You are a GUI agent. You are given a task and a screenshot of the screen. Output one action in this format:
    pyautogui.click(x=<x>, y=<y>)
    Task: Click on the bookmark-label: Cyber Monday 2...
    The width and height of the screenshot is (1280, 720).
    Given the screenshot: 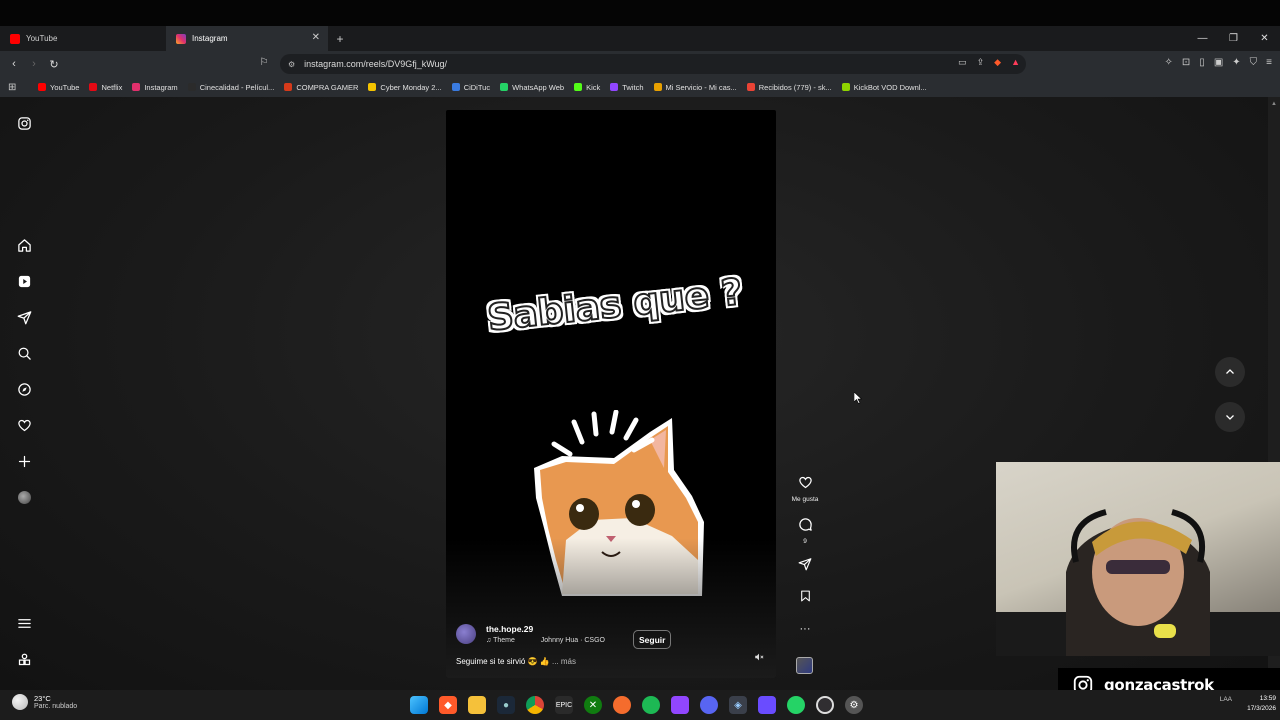 What is the action you would take?
    pyautogui.click(x=411, y=87)
    